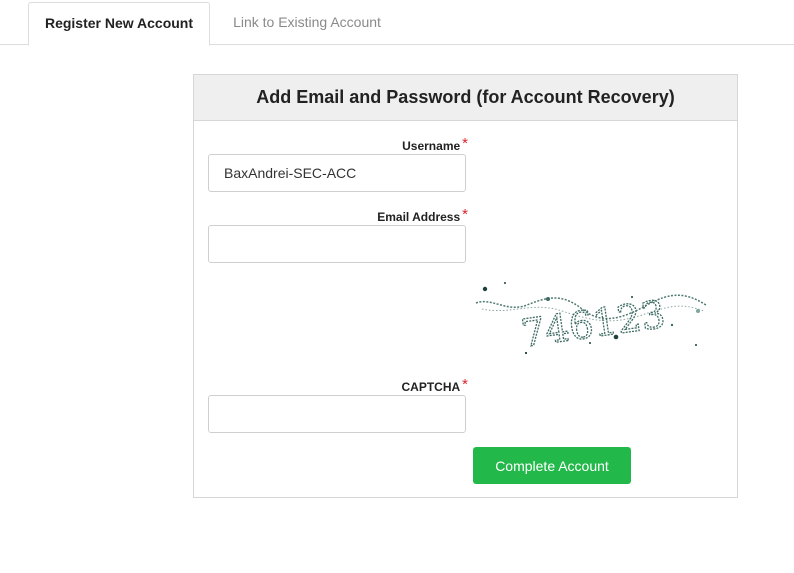  I want to click on captcha-image: 746123, so click(591, 319).